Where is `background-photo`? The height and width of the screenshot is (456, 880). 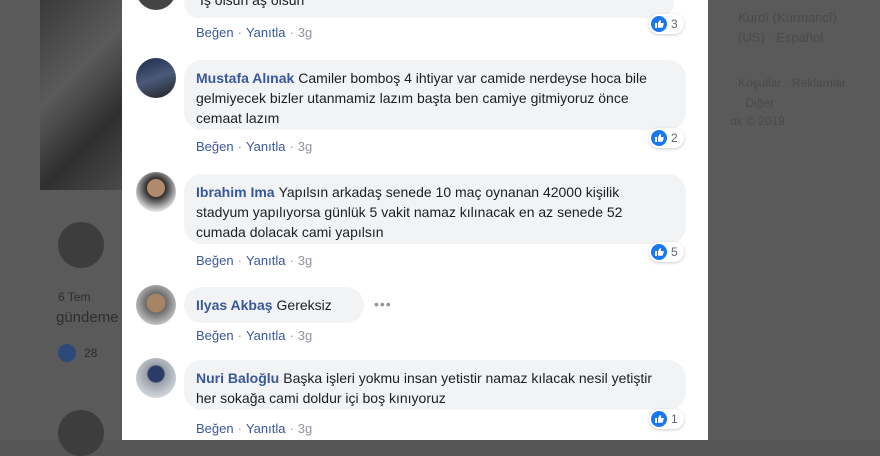 background-photo is located at coordinates (81, 95).